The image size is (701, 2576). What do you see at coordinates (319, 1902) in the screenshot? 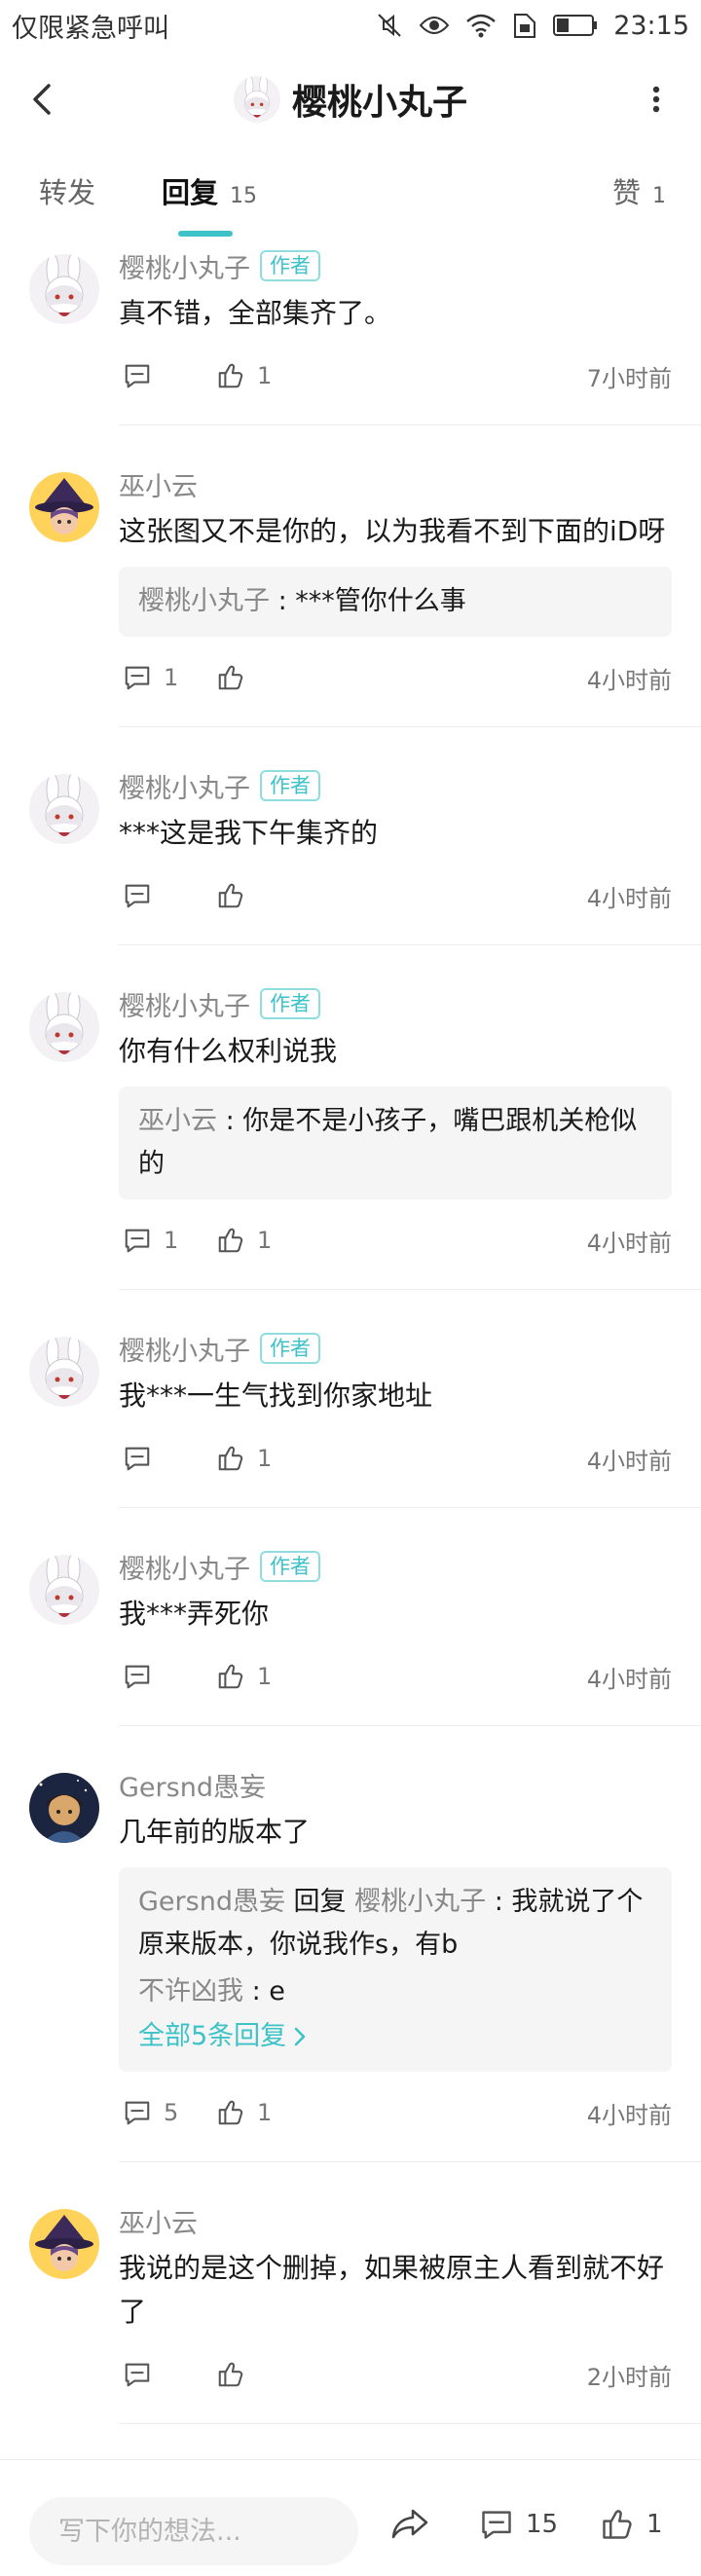
I see `reply-action: 回复` at bounding box center [319, 1902].